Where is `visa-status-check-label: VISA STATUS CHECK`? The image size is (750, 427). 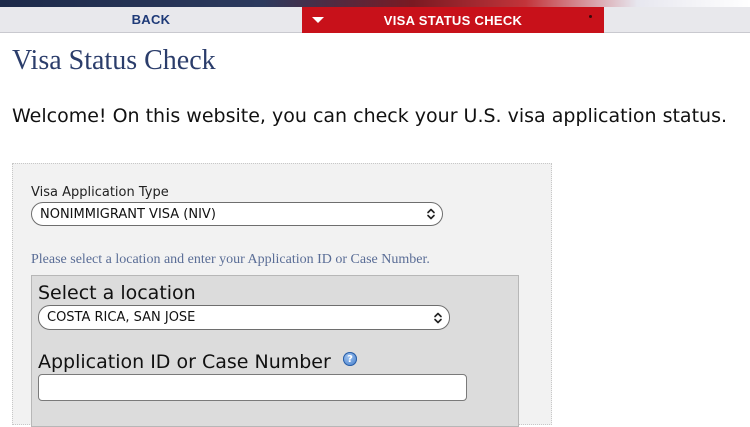
visa-status-check-label: VISA STATUS CHECK is located at coordinates (453, 20).